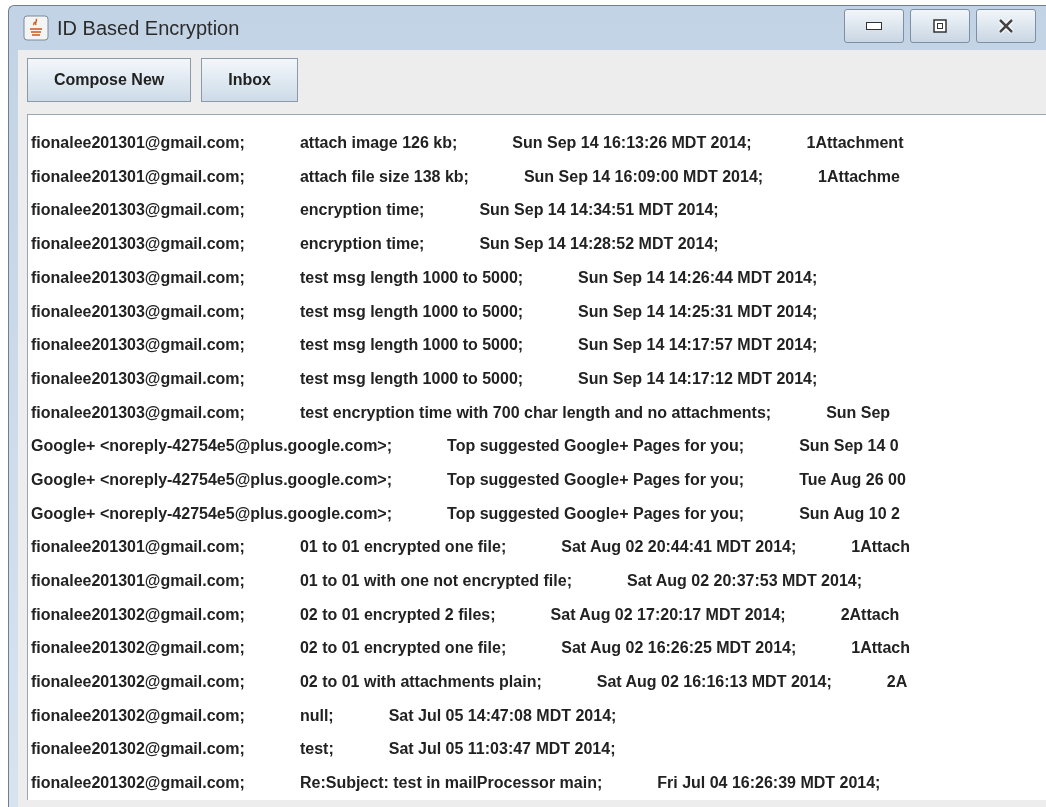 This screenshot has width=1046, height=807. Describe the element at coordinates (852, 479) in the screenshot. I see `date-text: Tue Aug 26 00` at that location.